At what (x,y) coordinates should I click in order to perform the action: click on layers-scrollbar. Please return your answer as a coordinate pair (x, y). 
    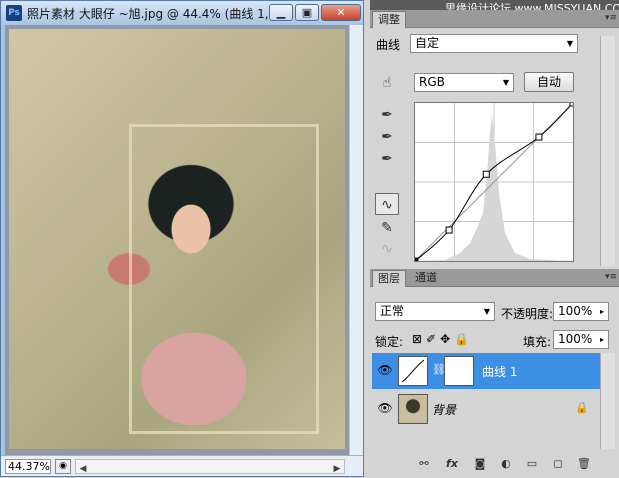
    Looking at the image, I should click on (607, 401).